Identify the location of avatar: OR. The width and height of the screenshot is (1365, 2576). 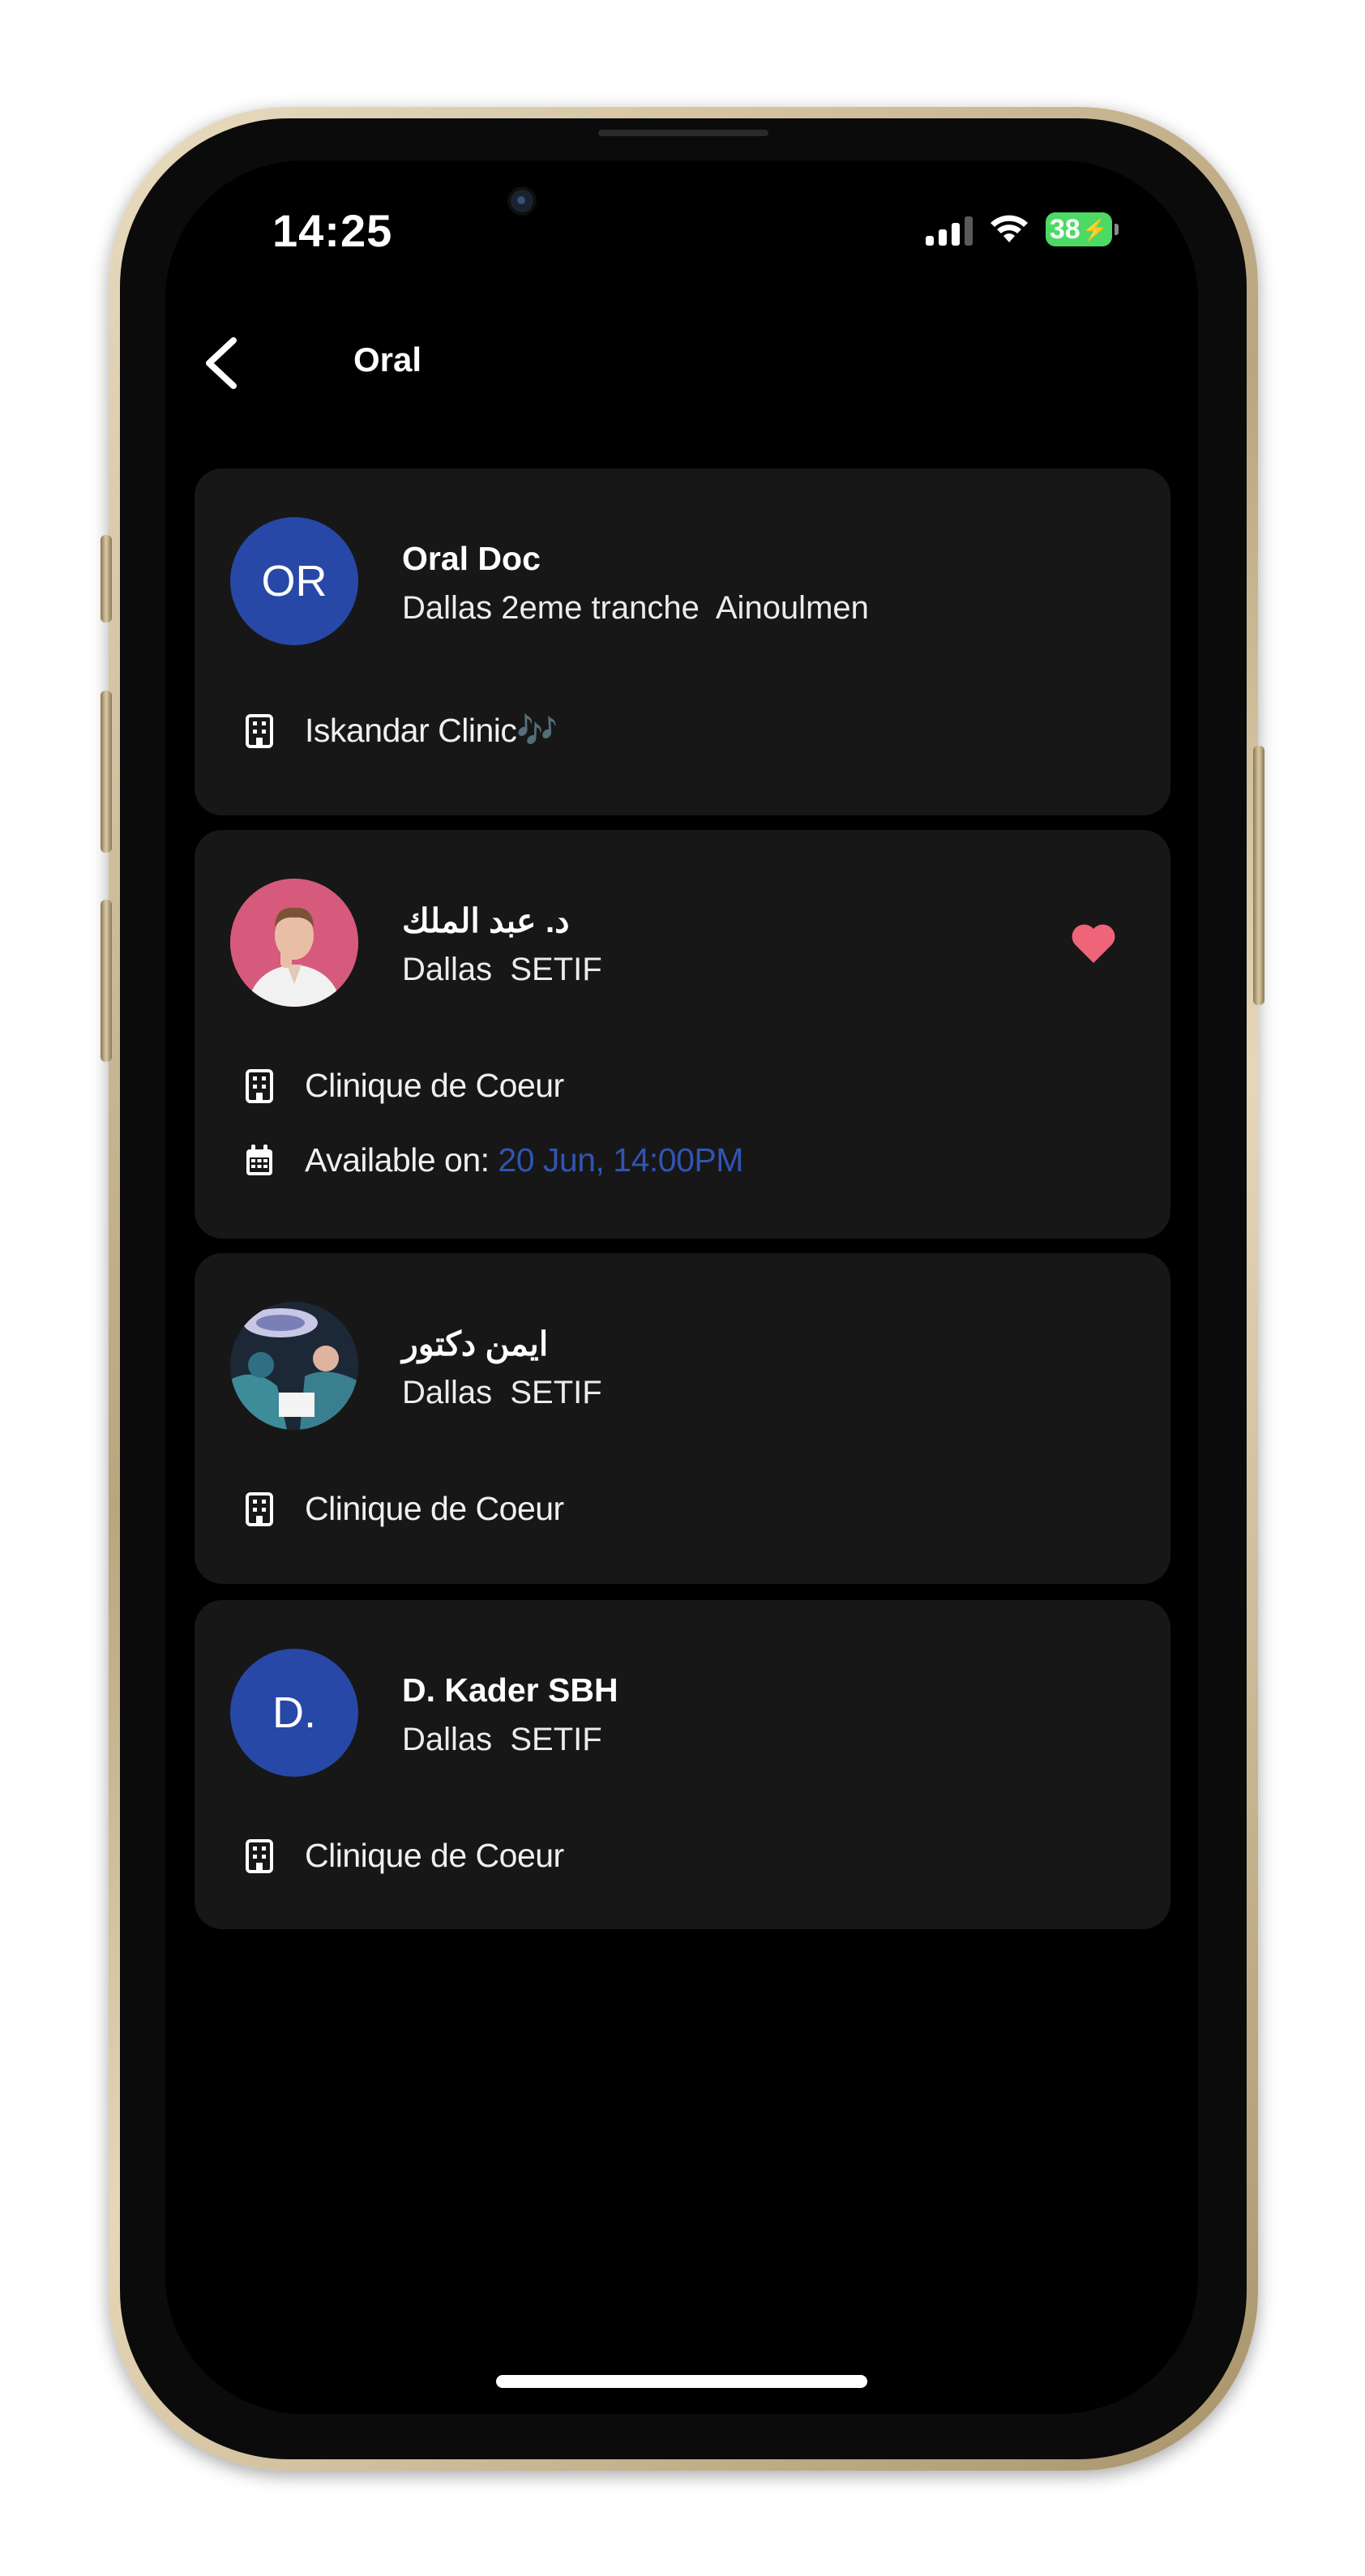
(294, 581).